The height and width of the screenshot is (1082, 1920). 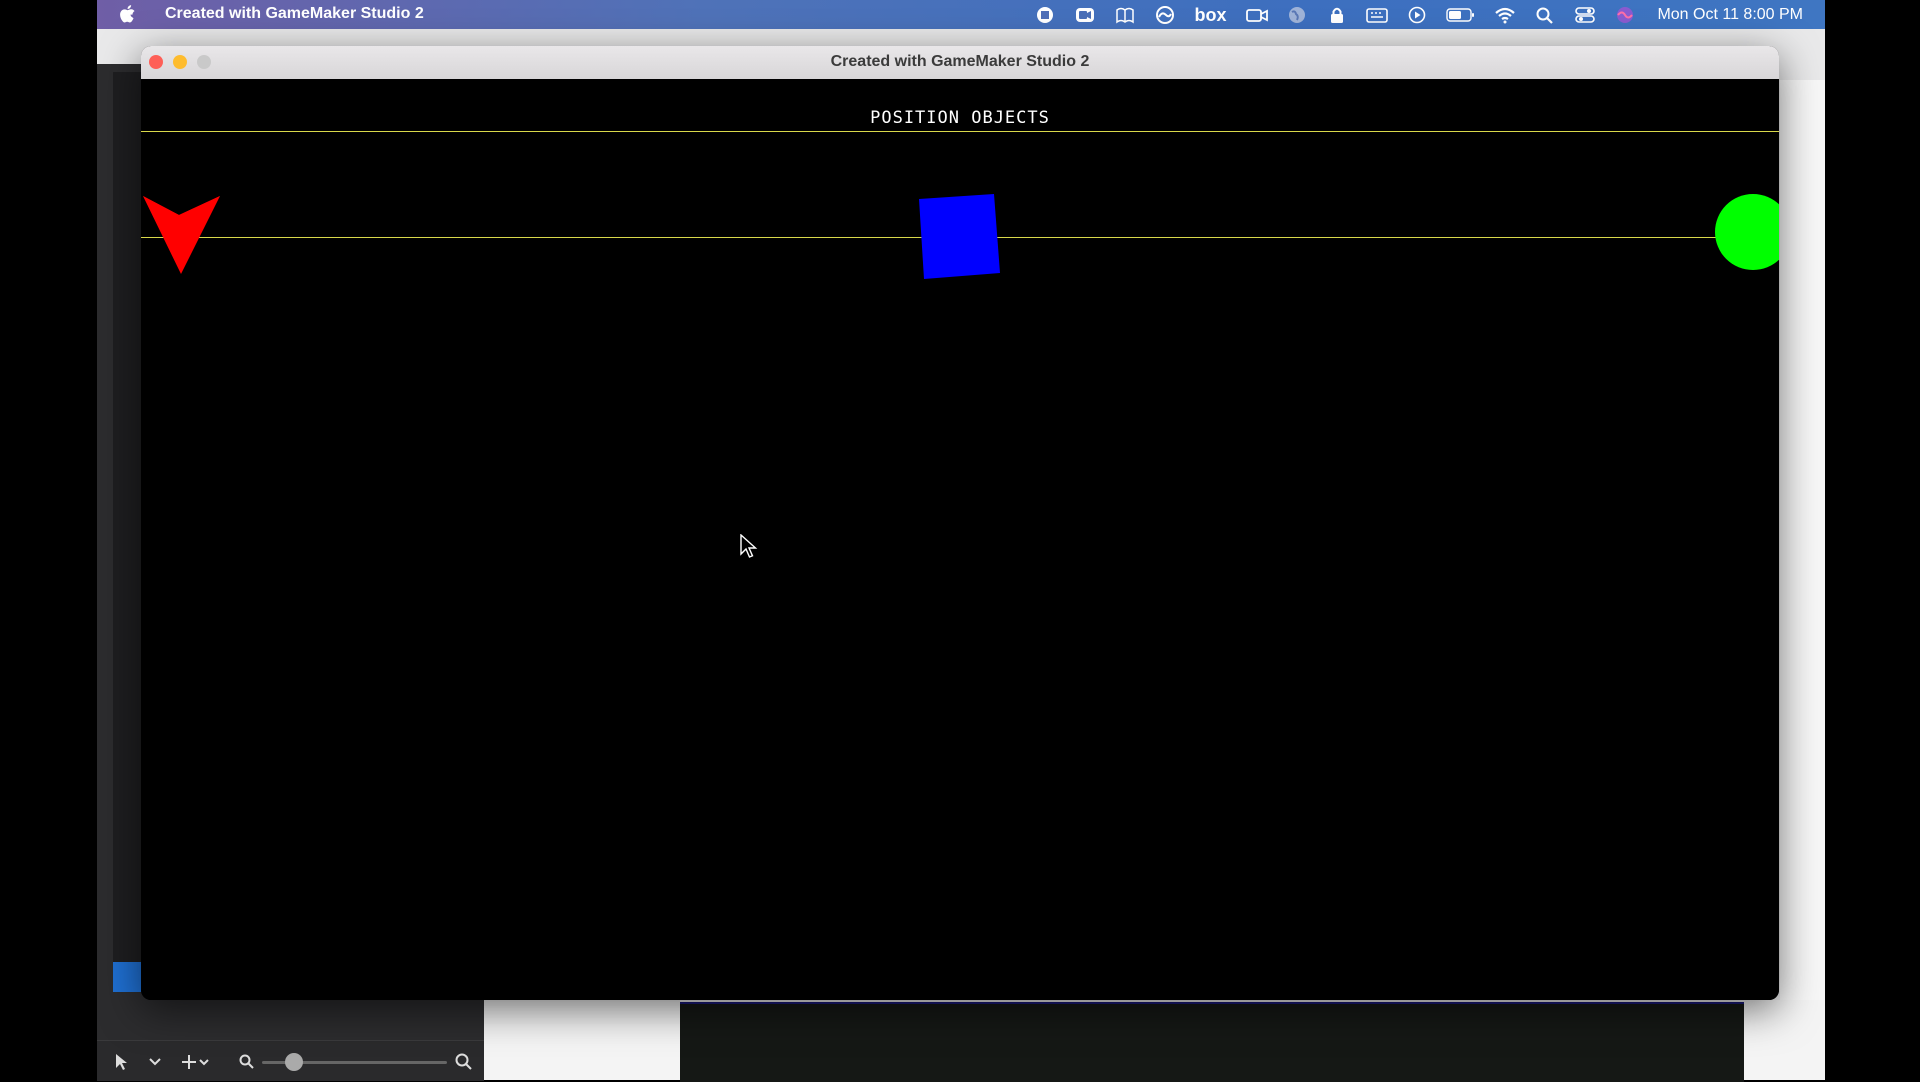 I want to click on blue-square, so click(x=959, y=236).